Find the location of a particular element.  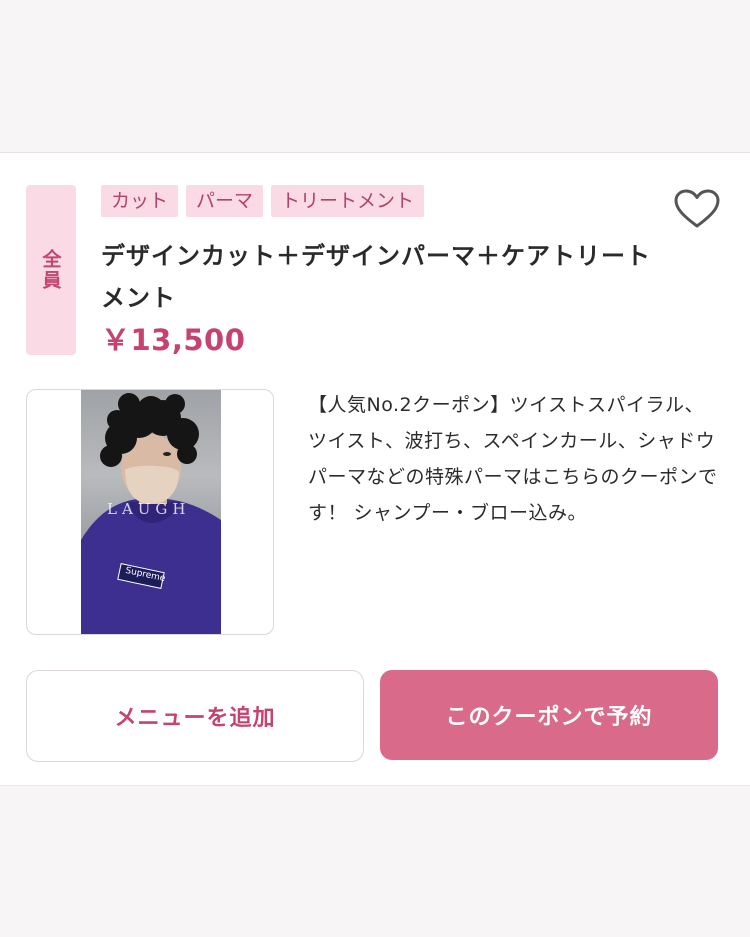

book-coupon-button: このクーポンで予約 is located at coordinates (549, 715).